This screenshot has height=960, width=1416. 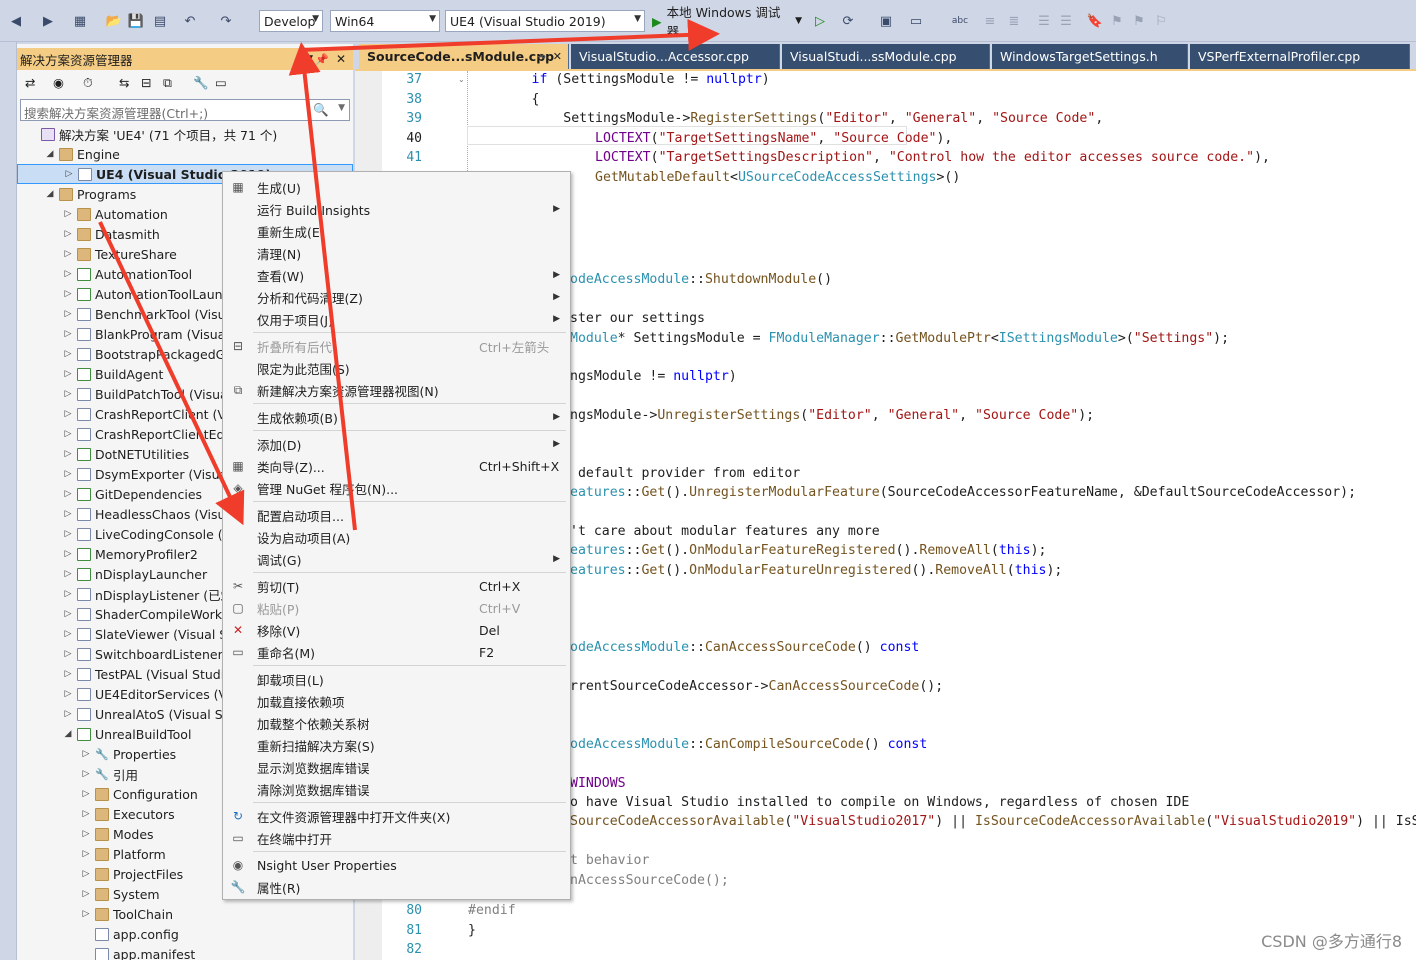 I want to click on collapse-all-icon: ⊟, so click(x=146, y=82).